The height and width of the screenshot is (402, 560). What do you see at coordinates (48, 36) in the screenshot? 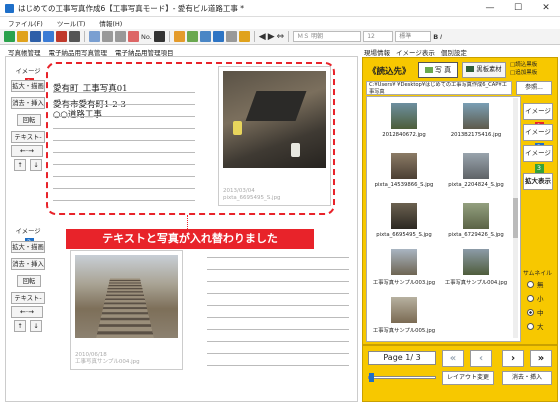
I see `save-as-icon` at bounding box center [48, 36].